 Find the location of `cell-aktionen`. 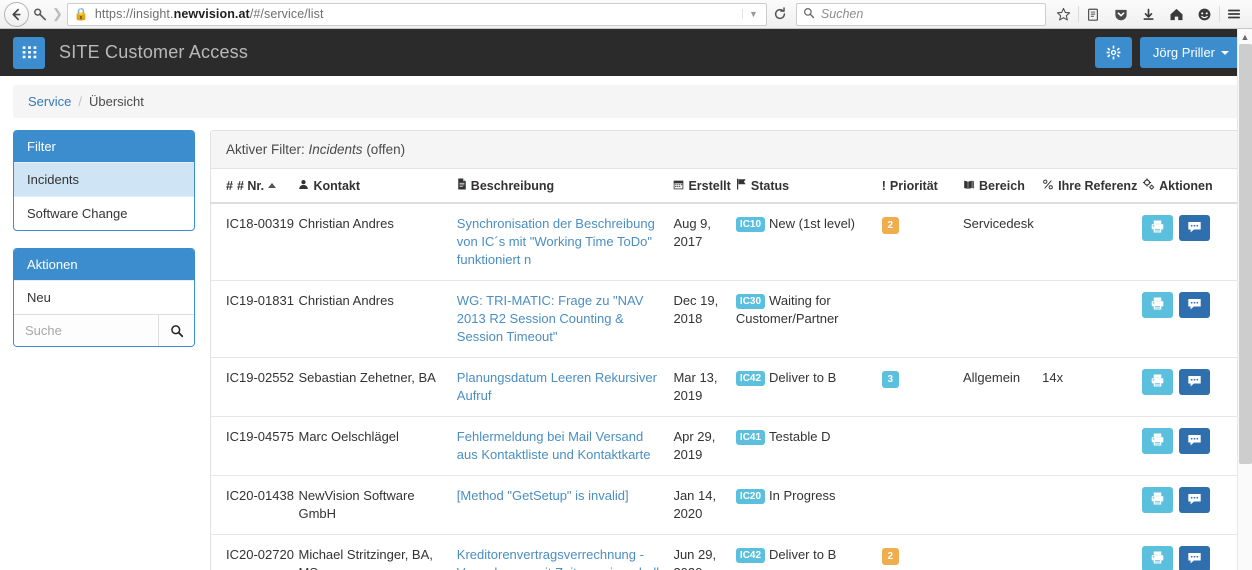

cell-aktionen is located at coordinates (1190, 387).